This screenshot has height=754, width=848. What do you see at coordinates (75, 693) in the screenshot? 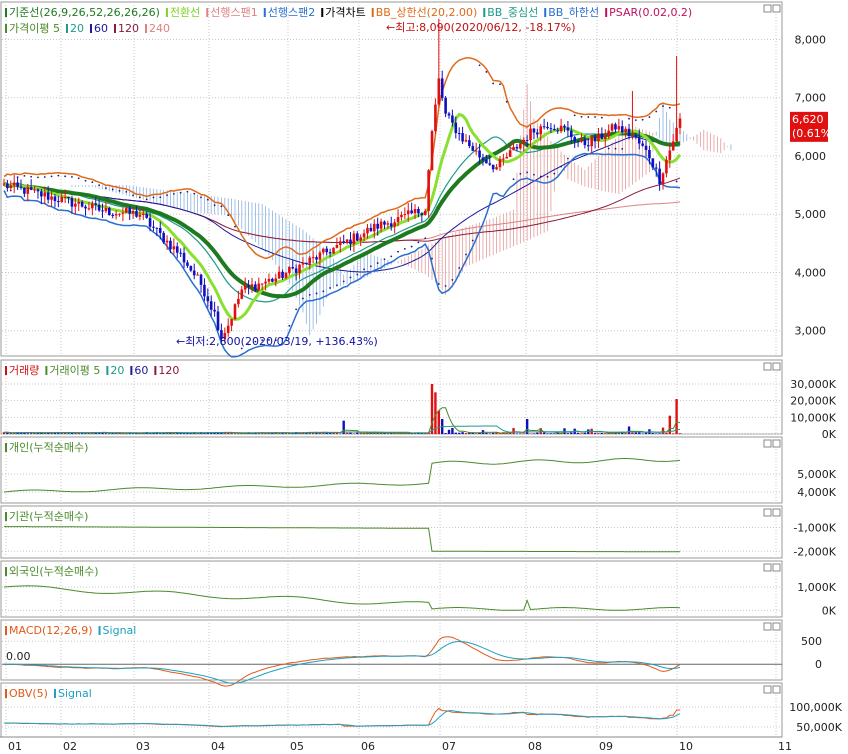
I see `legend-item-obv: Signal` at bounding box center [75, 693].